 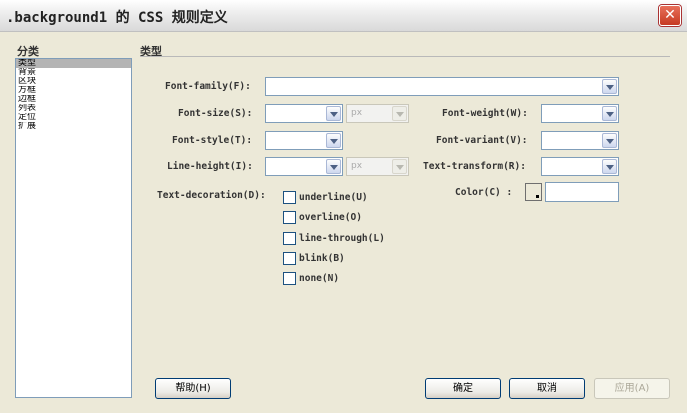 I want to click on font-weight-label: Font-weight(W):, so click(x=485, y=113).